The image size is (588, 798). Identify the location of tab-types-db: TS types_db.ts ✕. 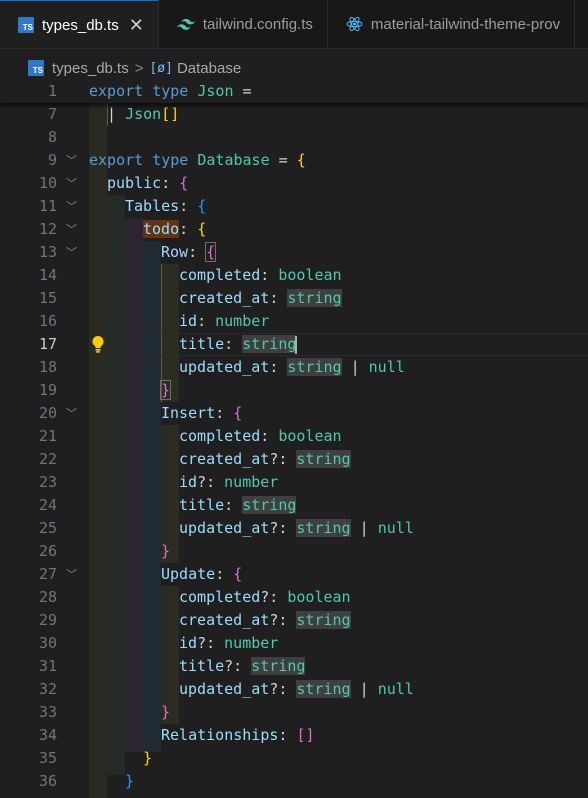
(79, 24).